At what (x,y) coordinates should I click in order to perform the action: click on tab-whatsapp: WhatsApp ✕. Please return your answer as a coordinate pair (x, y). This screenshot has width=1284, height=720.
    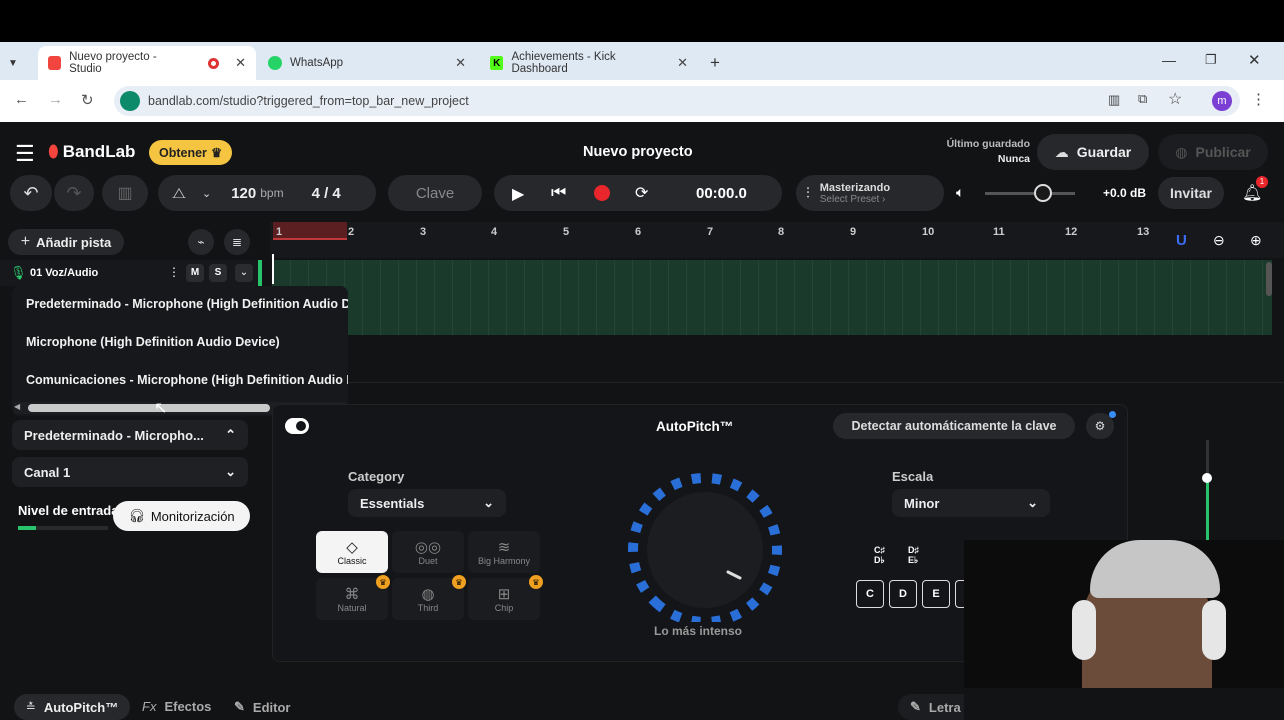
    Looking at the image, I should click on (367, 63).